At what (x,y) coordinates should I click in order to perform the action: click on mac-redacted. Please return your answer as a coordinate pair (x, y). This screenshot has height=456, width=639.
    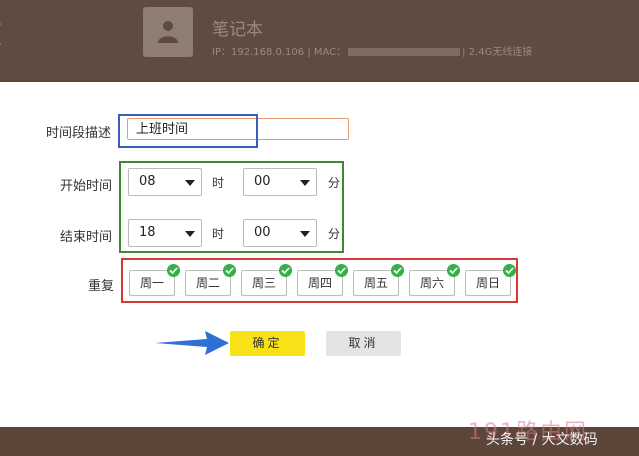
    Looking at the image, I should click on (404, 52).